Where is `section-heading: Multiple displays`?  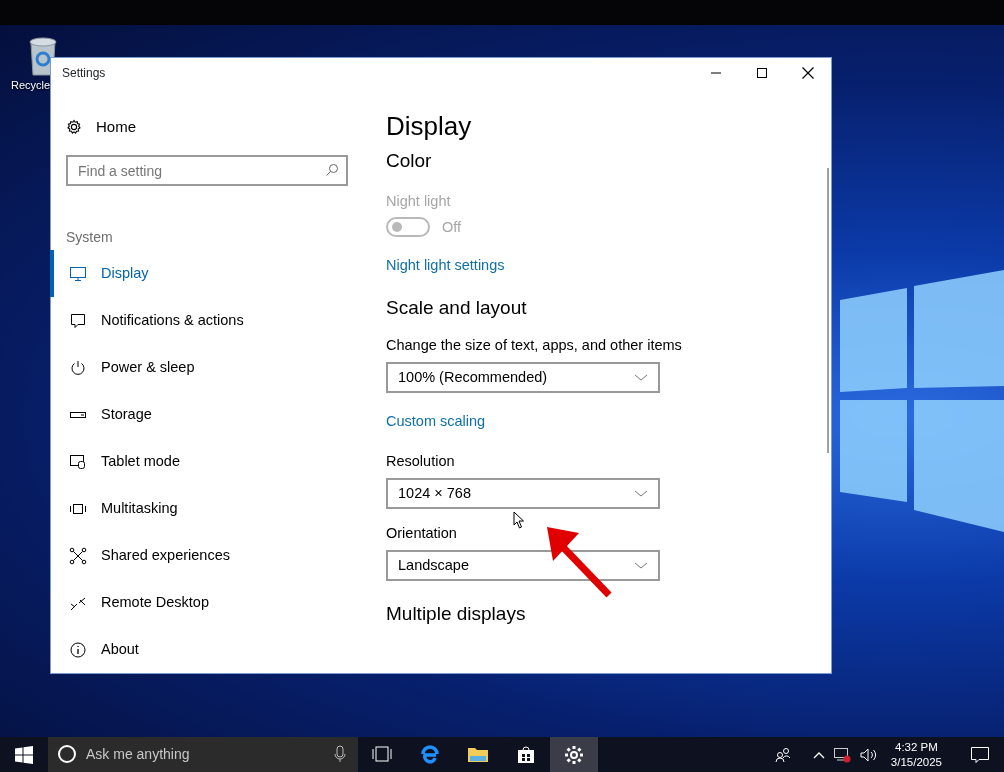 section-heading: Multiple displays is located at coordinates (456, 614).